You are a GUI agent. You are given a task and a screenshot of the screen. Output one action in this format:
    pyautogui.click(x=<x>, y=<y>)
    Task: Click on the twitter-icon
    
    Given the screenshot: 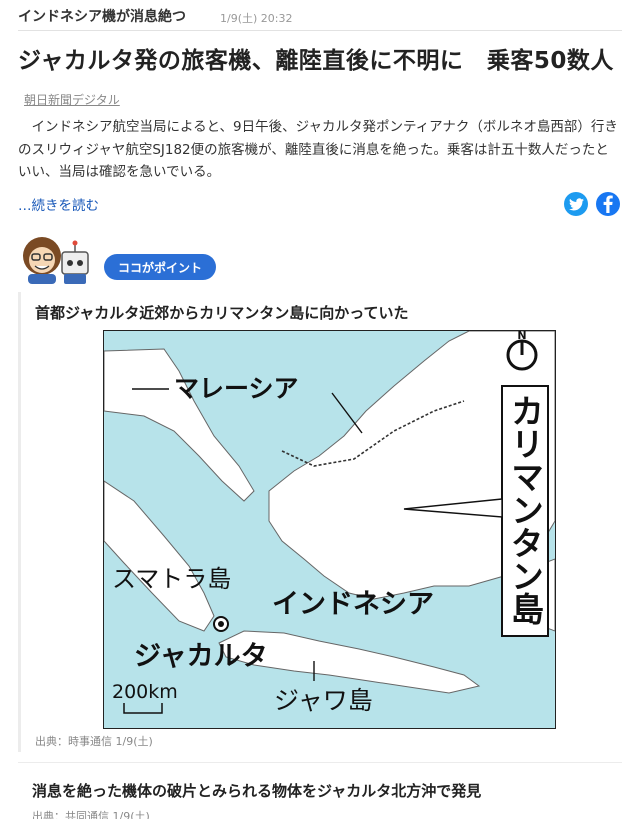 What is the action you would take?
    pyautogui.click(x=576, y=203)
    